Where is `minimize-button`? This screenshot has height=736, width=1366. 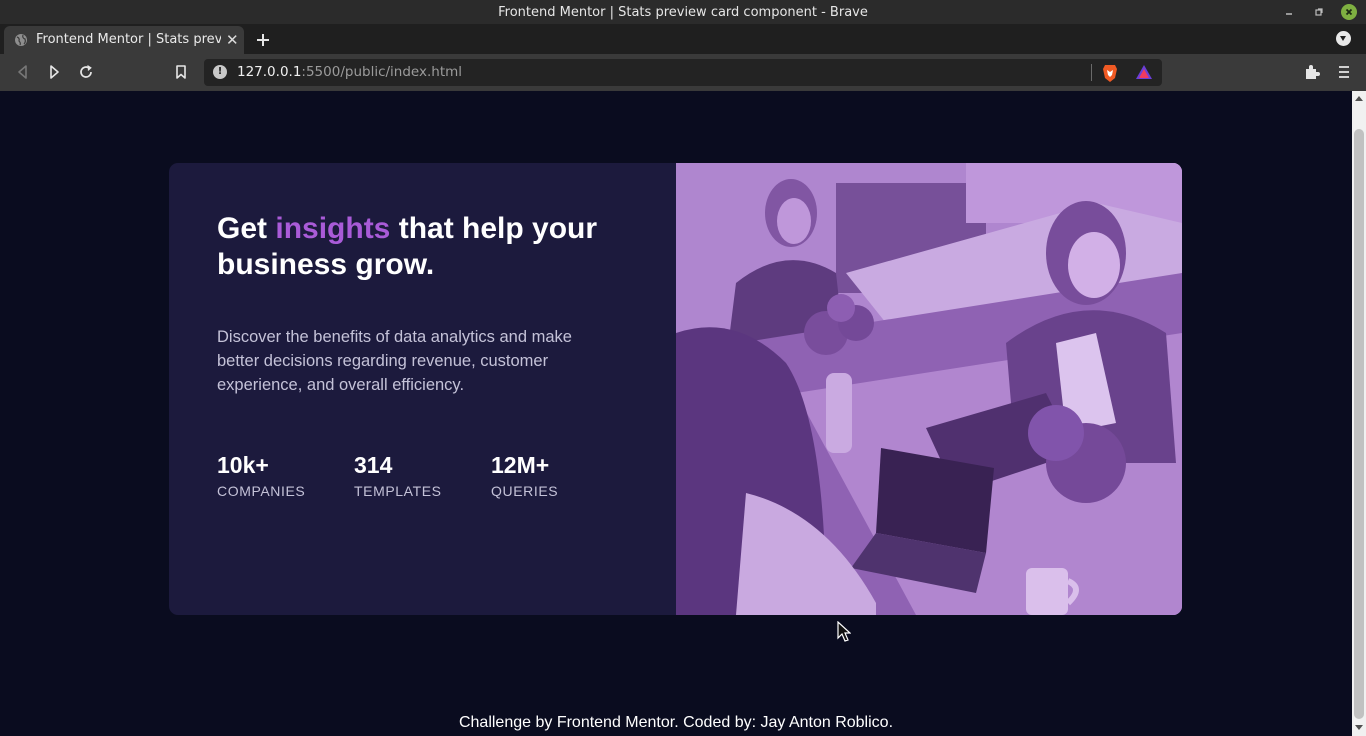
minimize-button is located at coordinates (1289, 12).